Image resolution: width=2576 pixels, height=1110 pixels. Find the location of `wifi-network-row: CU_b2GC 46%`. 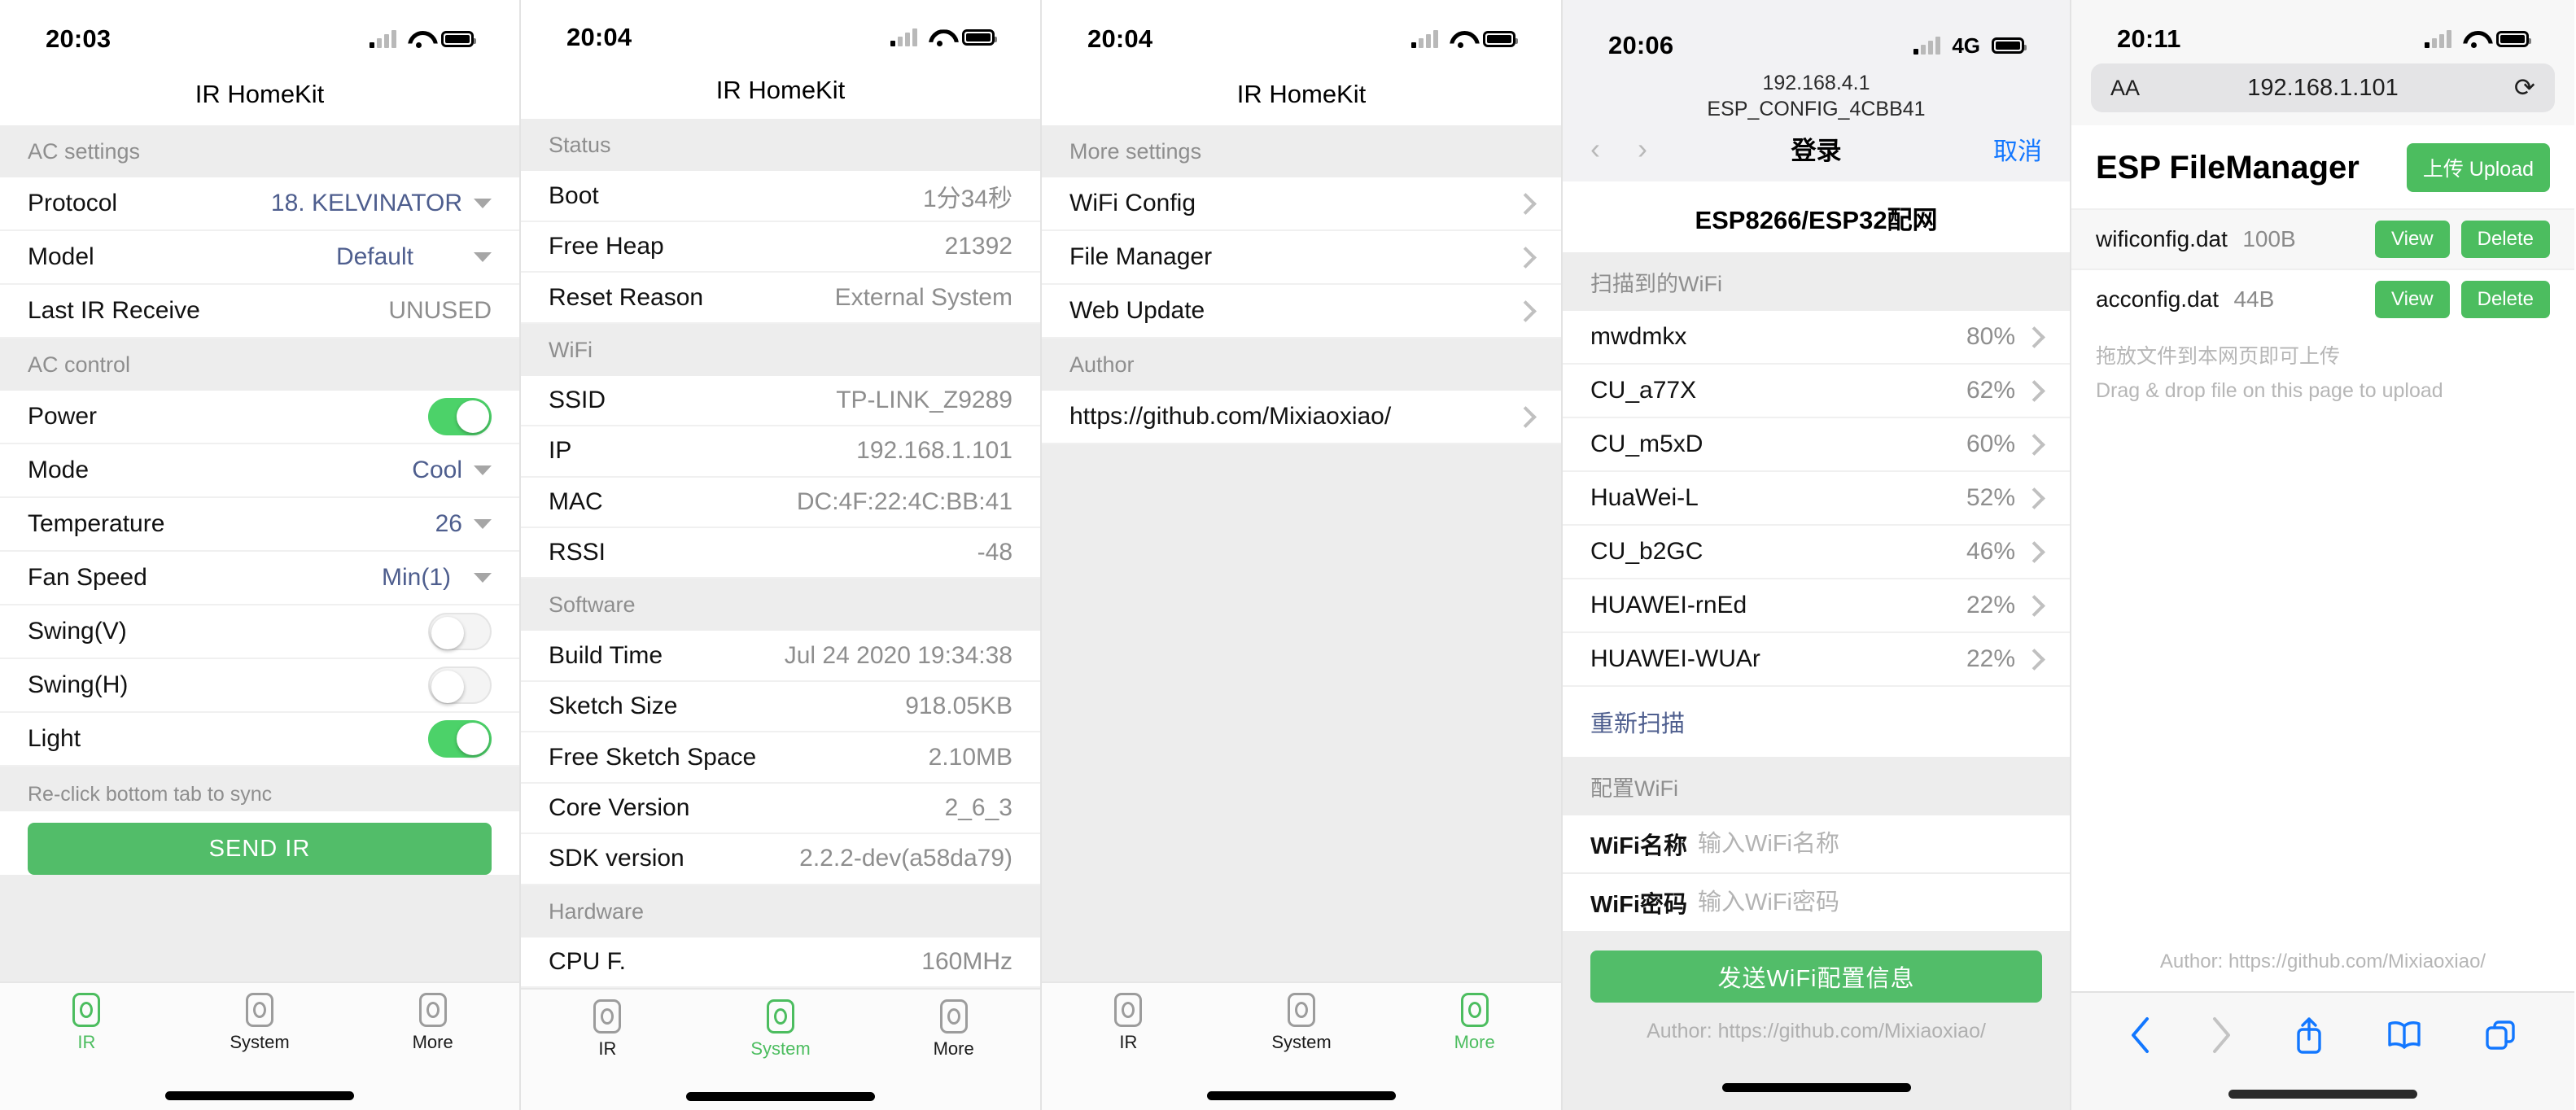

wifi-network-row: CU_b2GC 46% is located at coordinates (1816, 553).